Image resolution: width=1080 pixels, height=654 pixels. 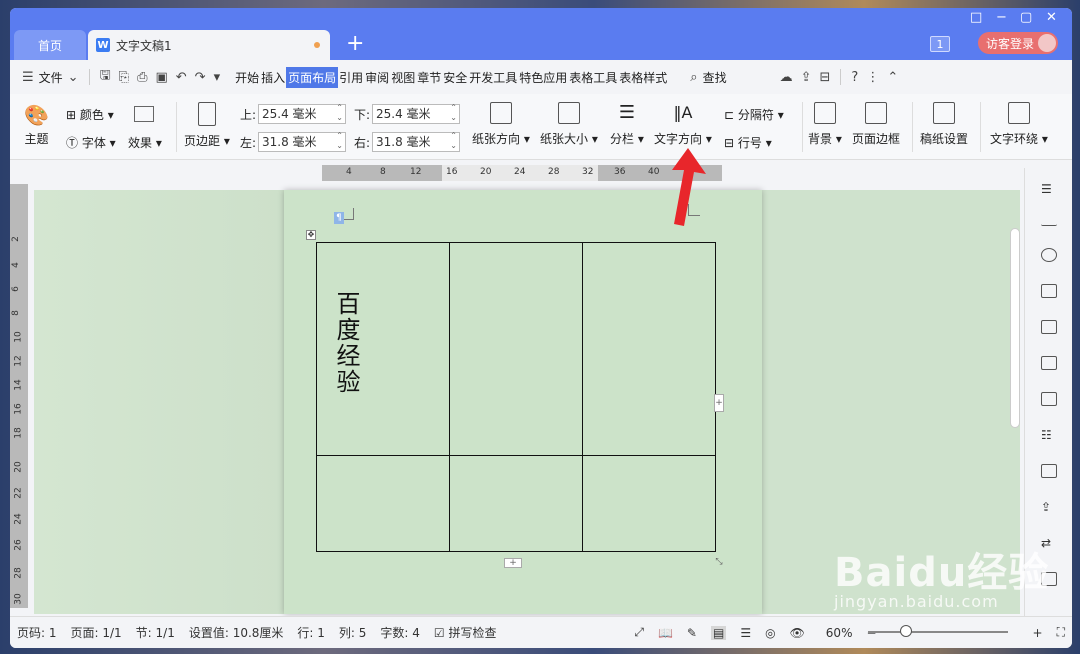 What do you see at coordinates (73, 77) in the screenshot?
I see `chevron-down-icon: ⌄` at bounding box center [73, 77].